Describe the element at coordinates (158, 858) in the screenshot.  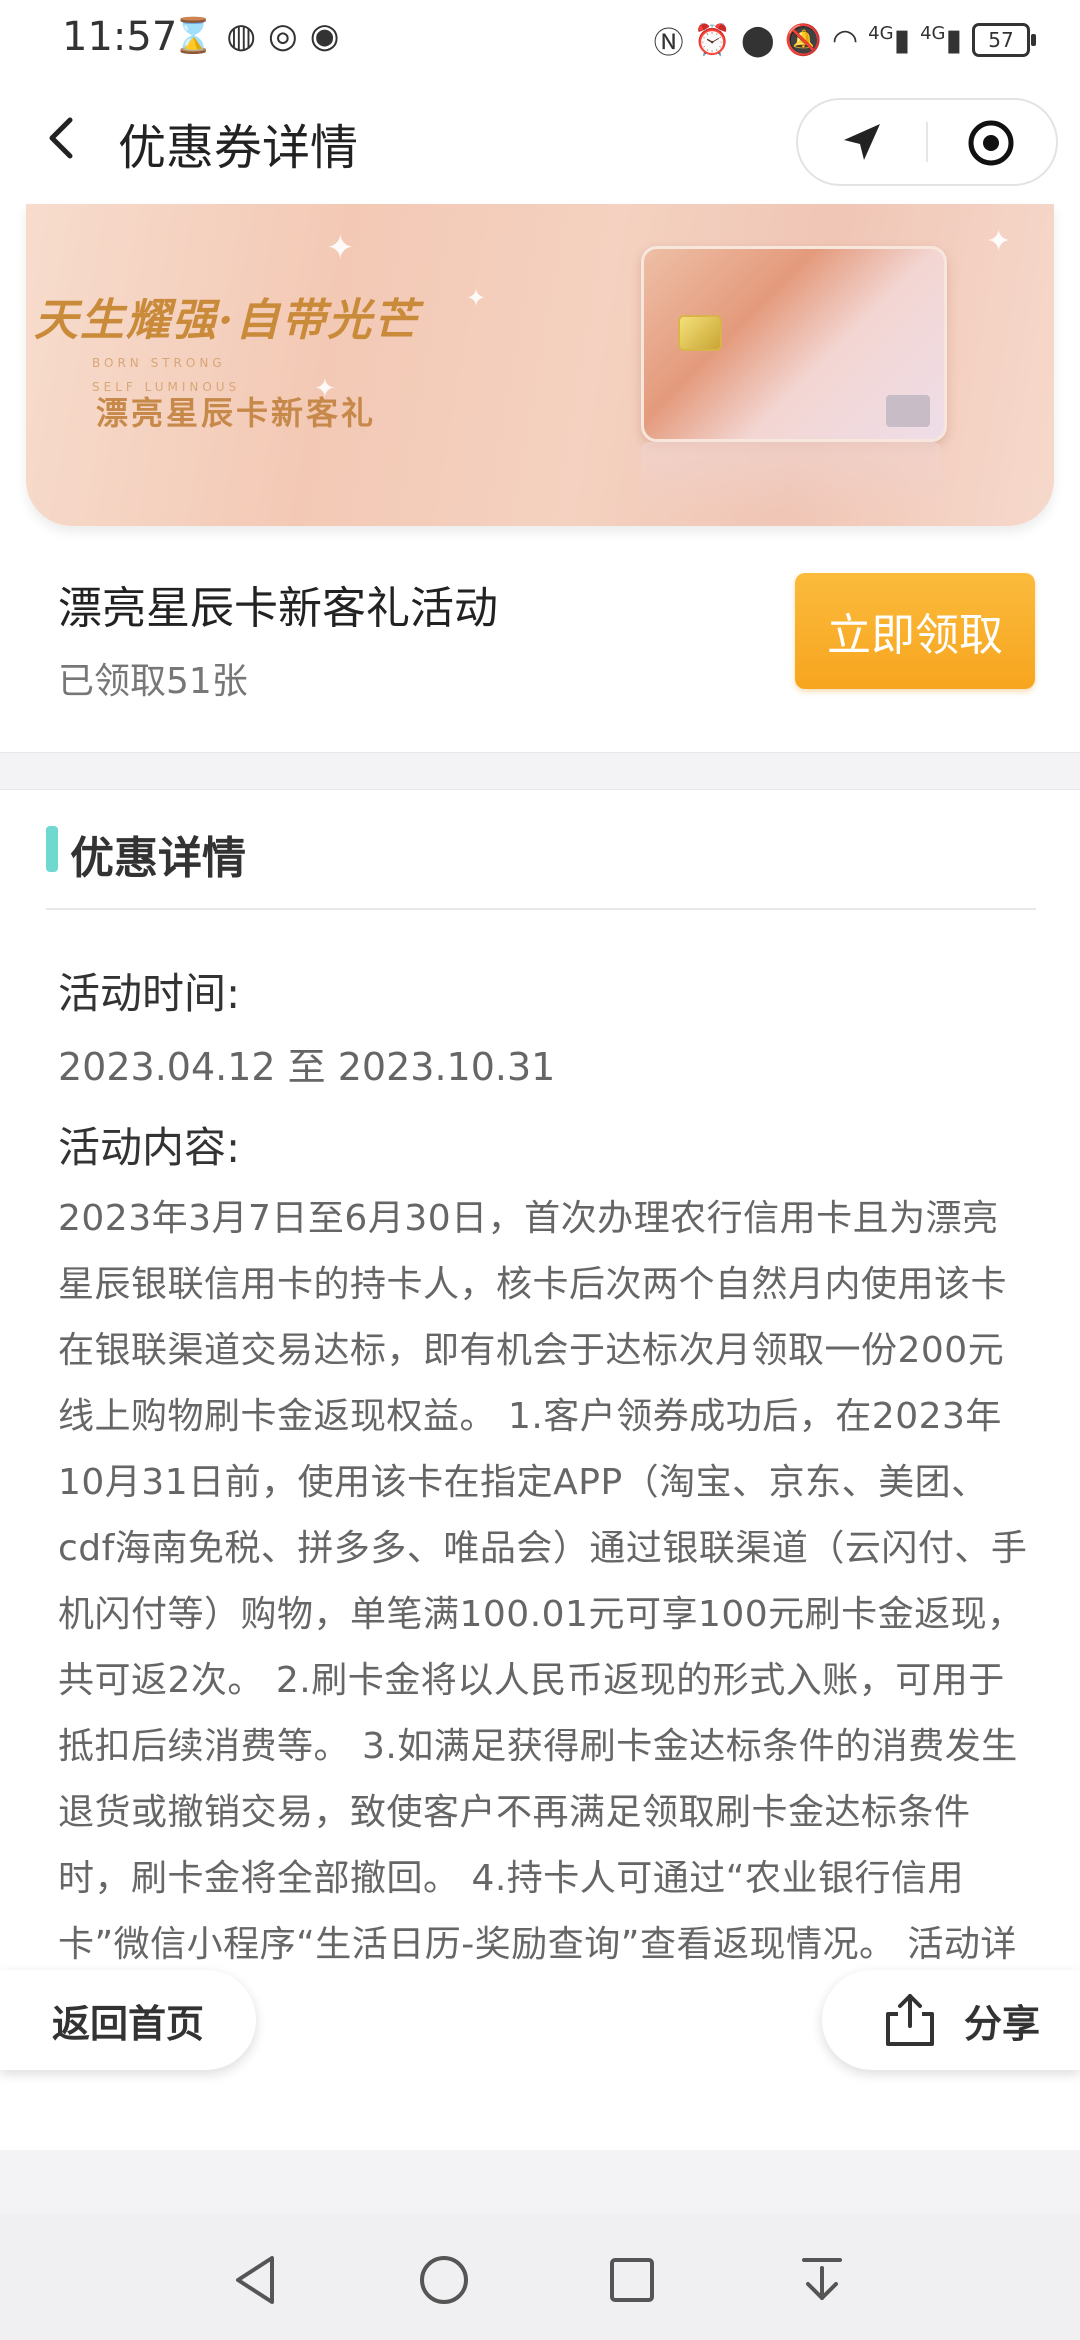
I see `section-title: 优惠详情` at that location.